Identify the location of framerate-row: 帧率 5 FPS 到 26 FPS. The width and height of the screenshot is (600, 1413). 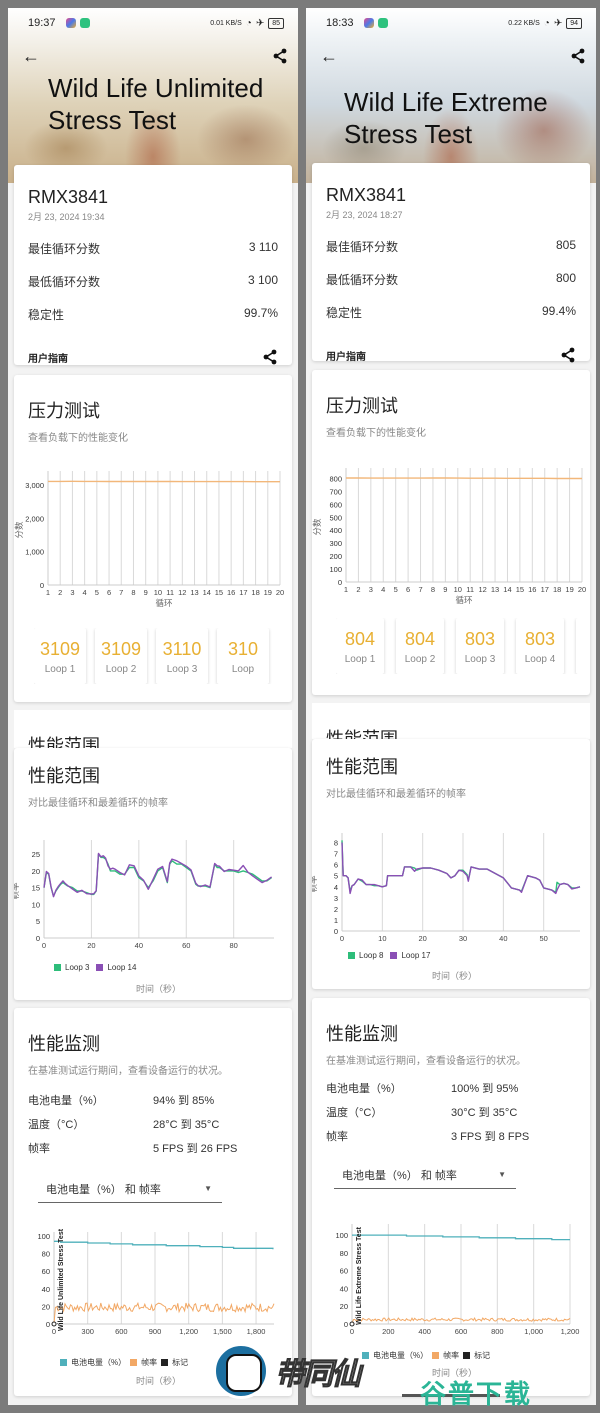
(153, 1148).